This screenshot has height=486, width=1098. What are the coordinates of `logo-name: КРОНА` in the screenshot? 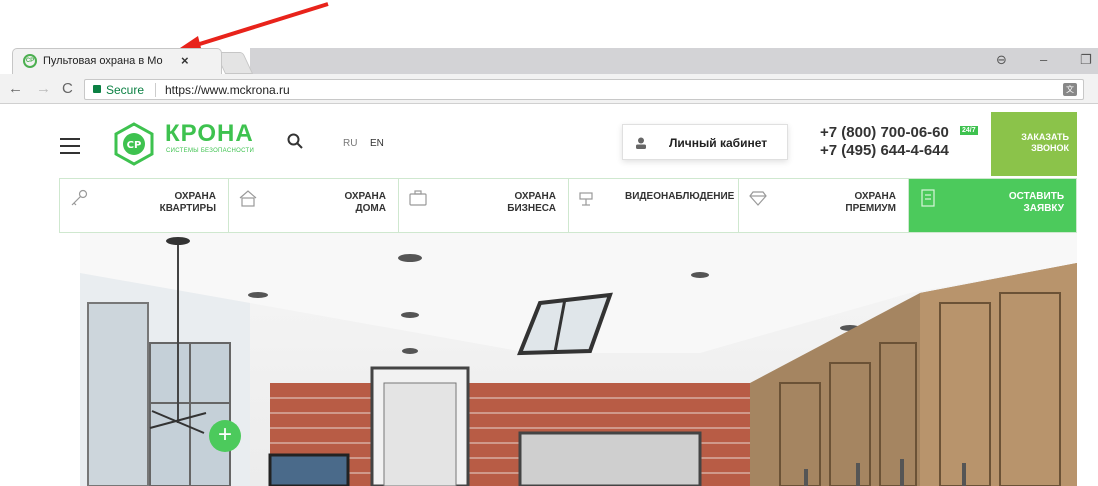 It's located at (209, 134).